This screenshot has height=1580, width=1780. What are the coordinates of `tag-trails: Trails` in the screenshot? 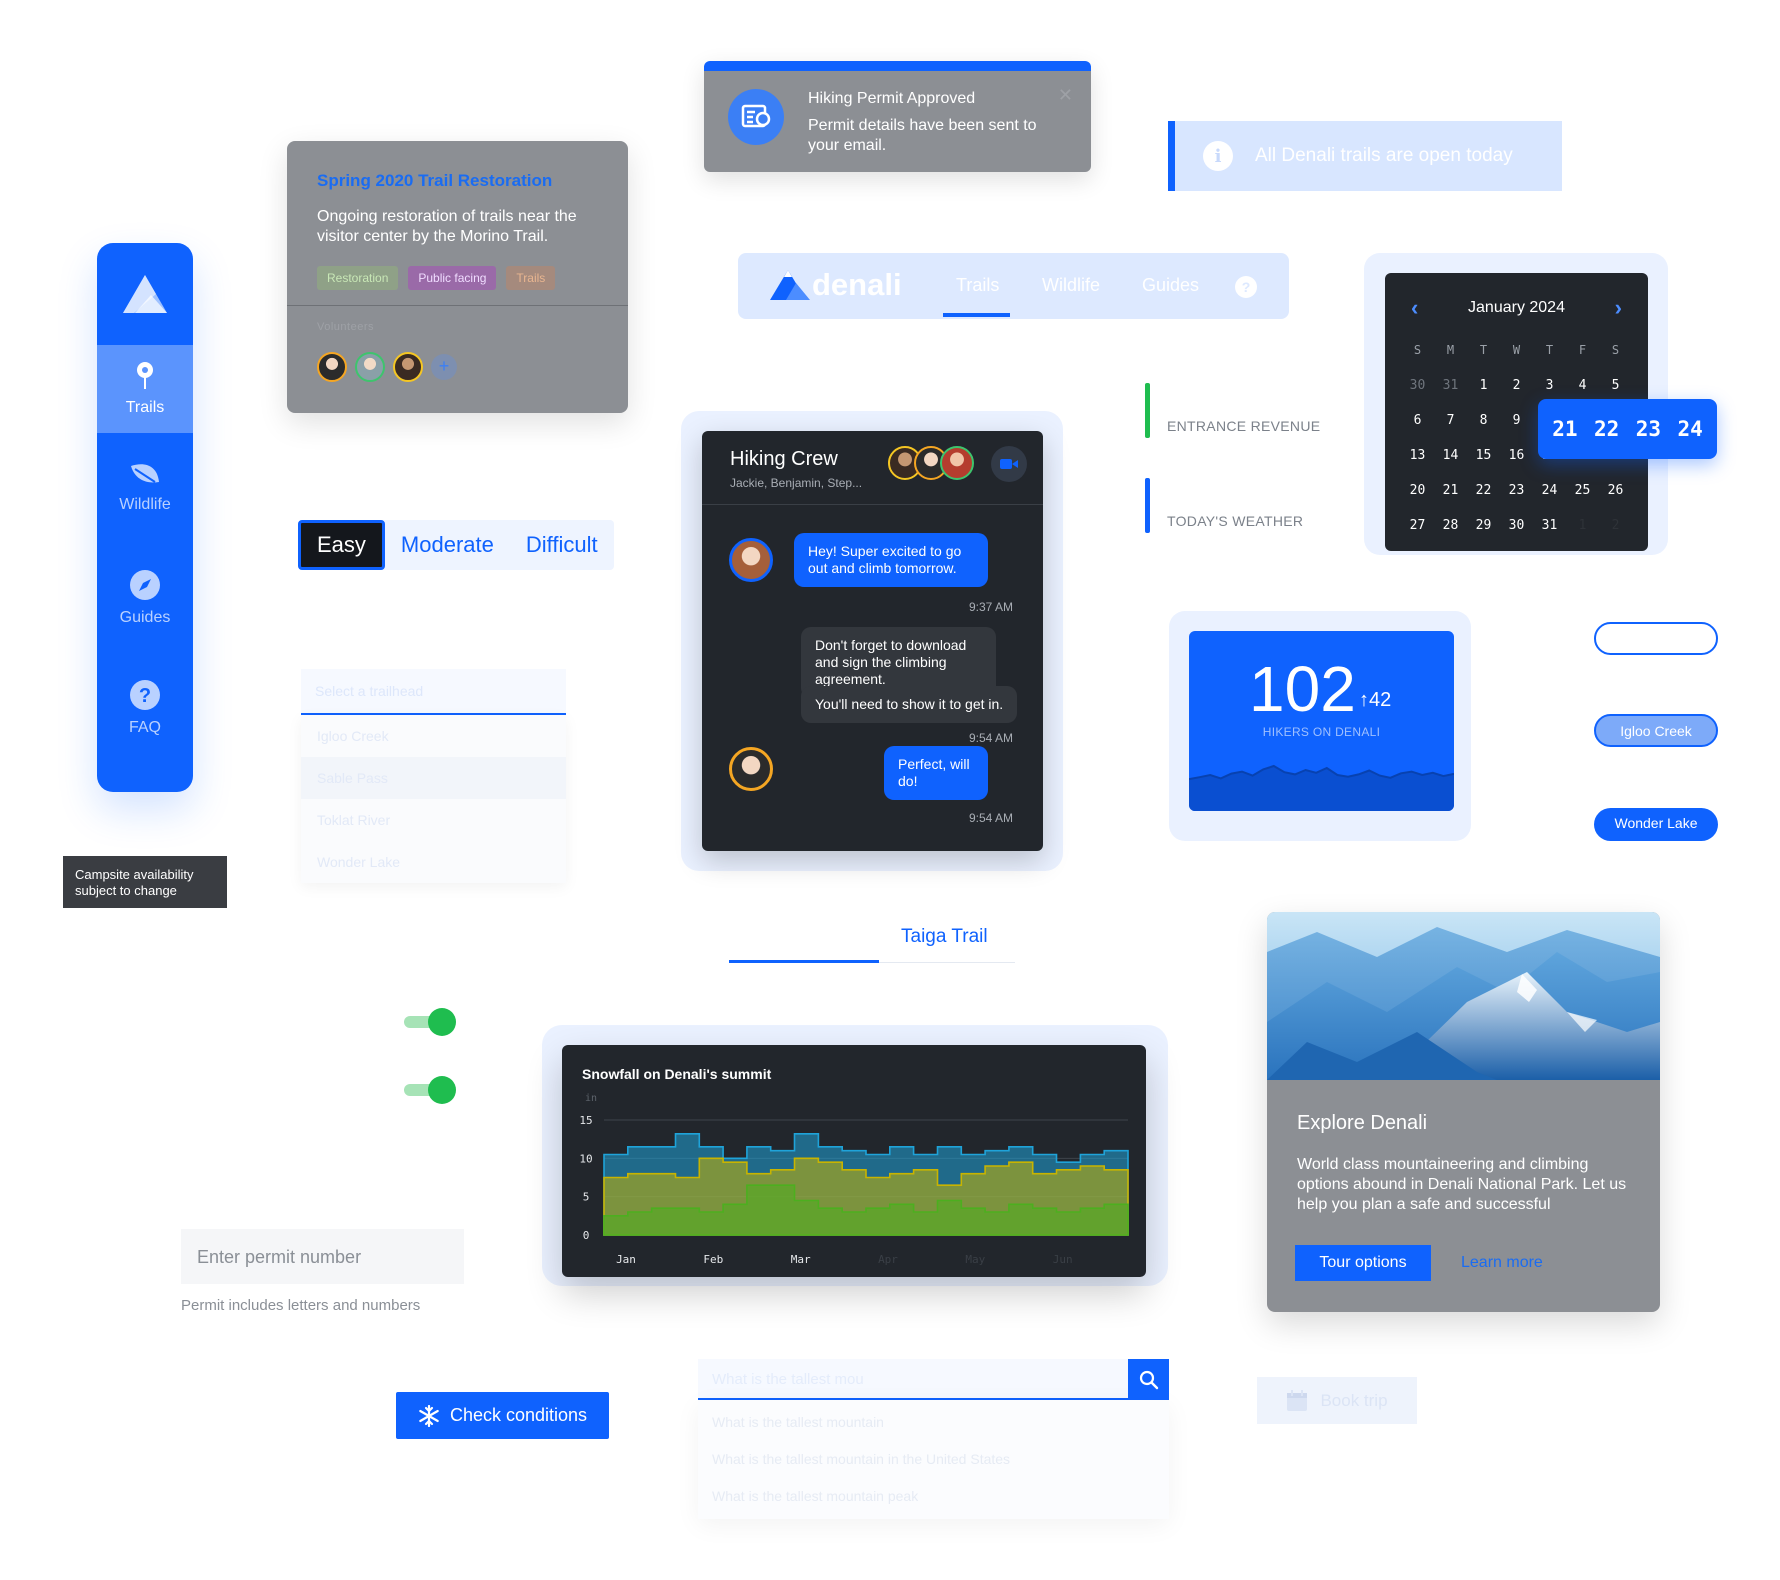 It's located at (531, 278).